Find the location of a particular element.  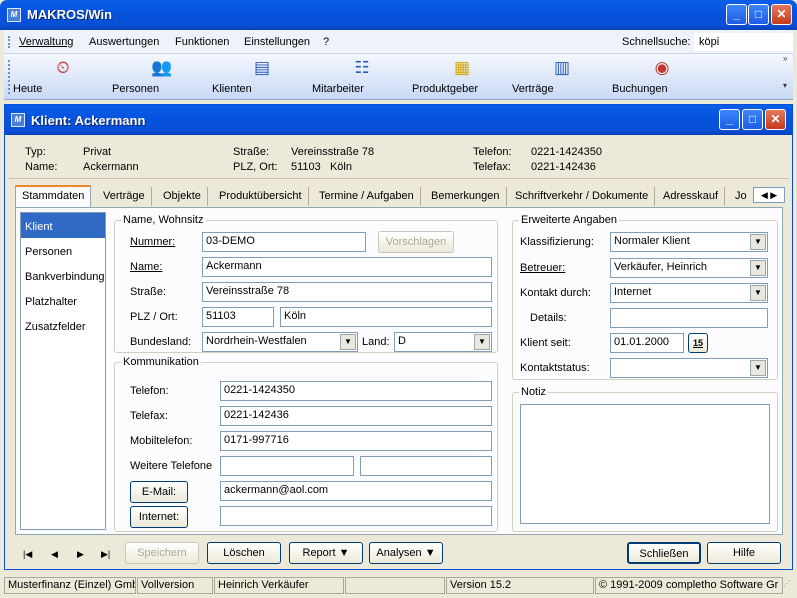

bundesland-select: Nordrhein-Westfalen ▼ is located at coordinates (280, 342).